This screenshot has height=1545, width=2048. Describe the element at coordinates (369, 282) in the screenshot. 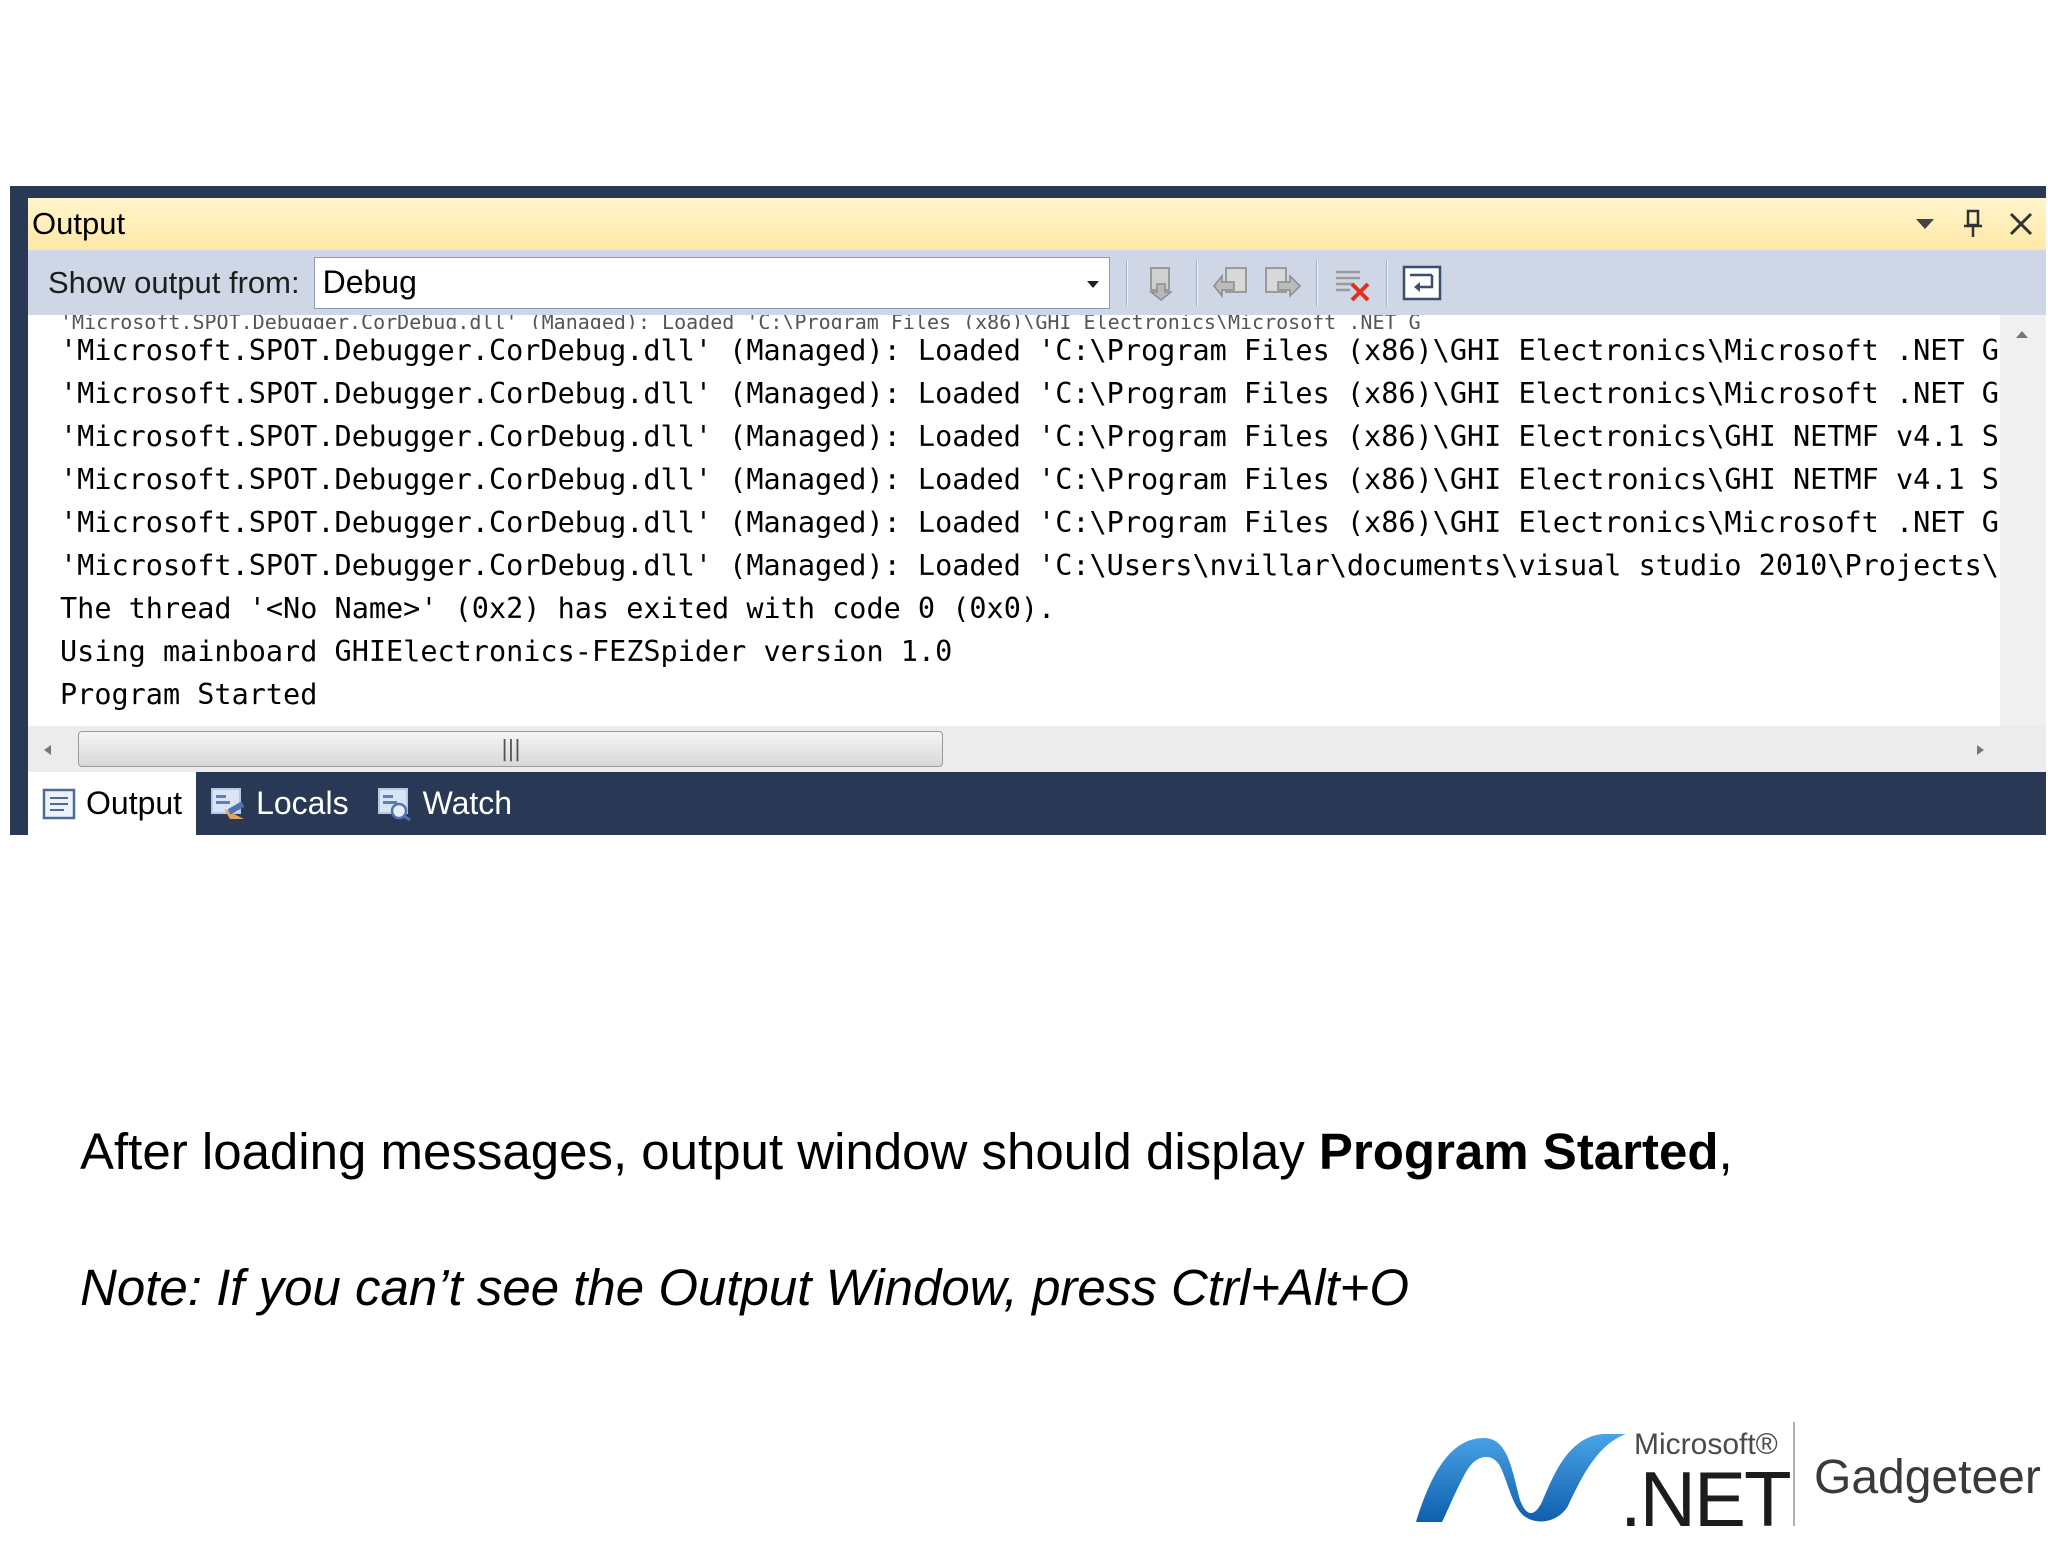

I see `output-source-value: Debug` at that location.